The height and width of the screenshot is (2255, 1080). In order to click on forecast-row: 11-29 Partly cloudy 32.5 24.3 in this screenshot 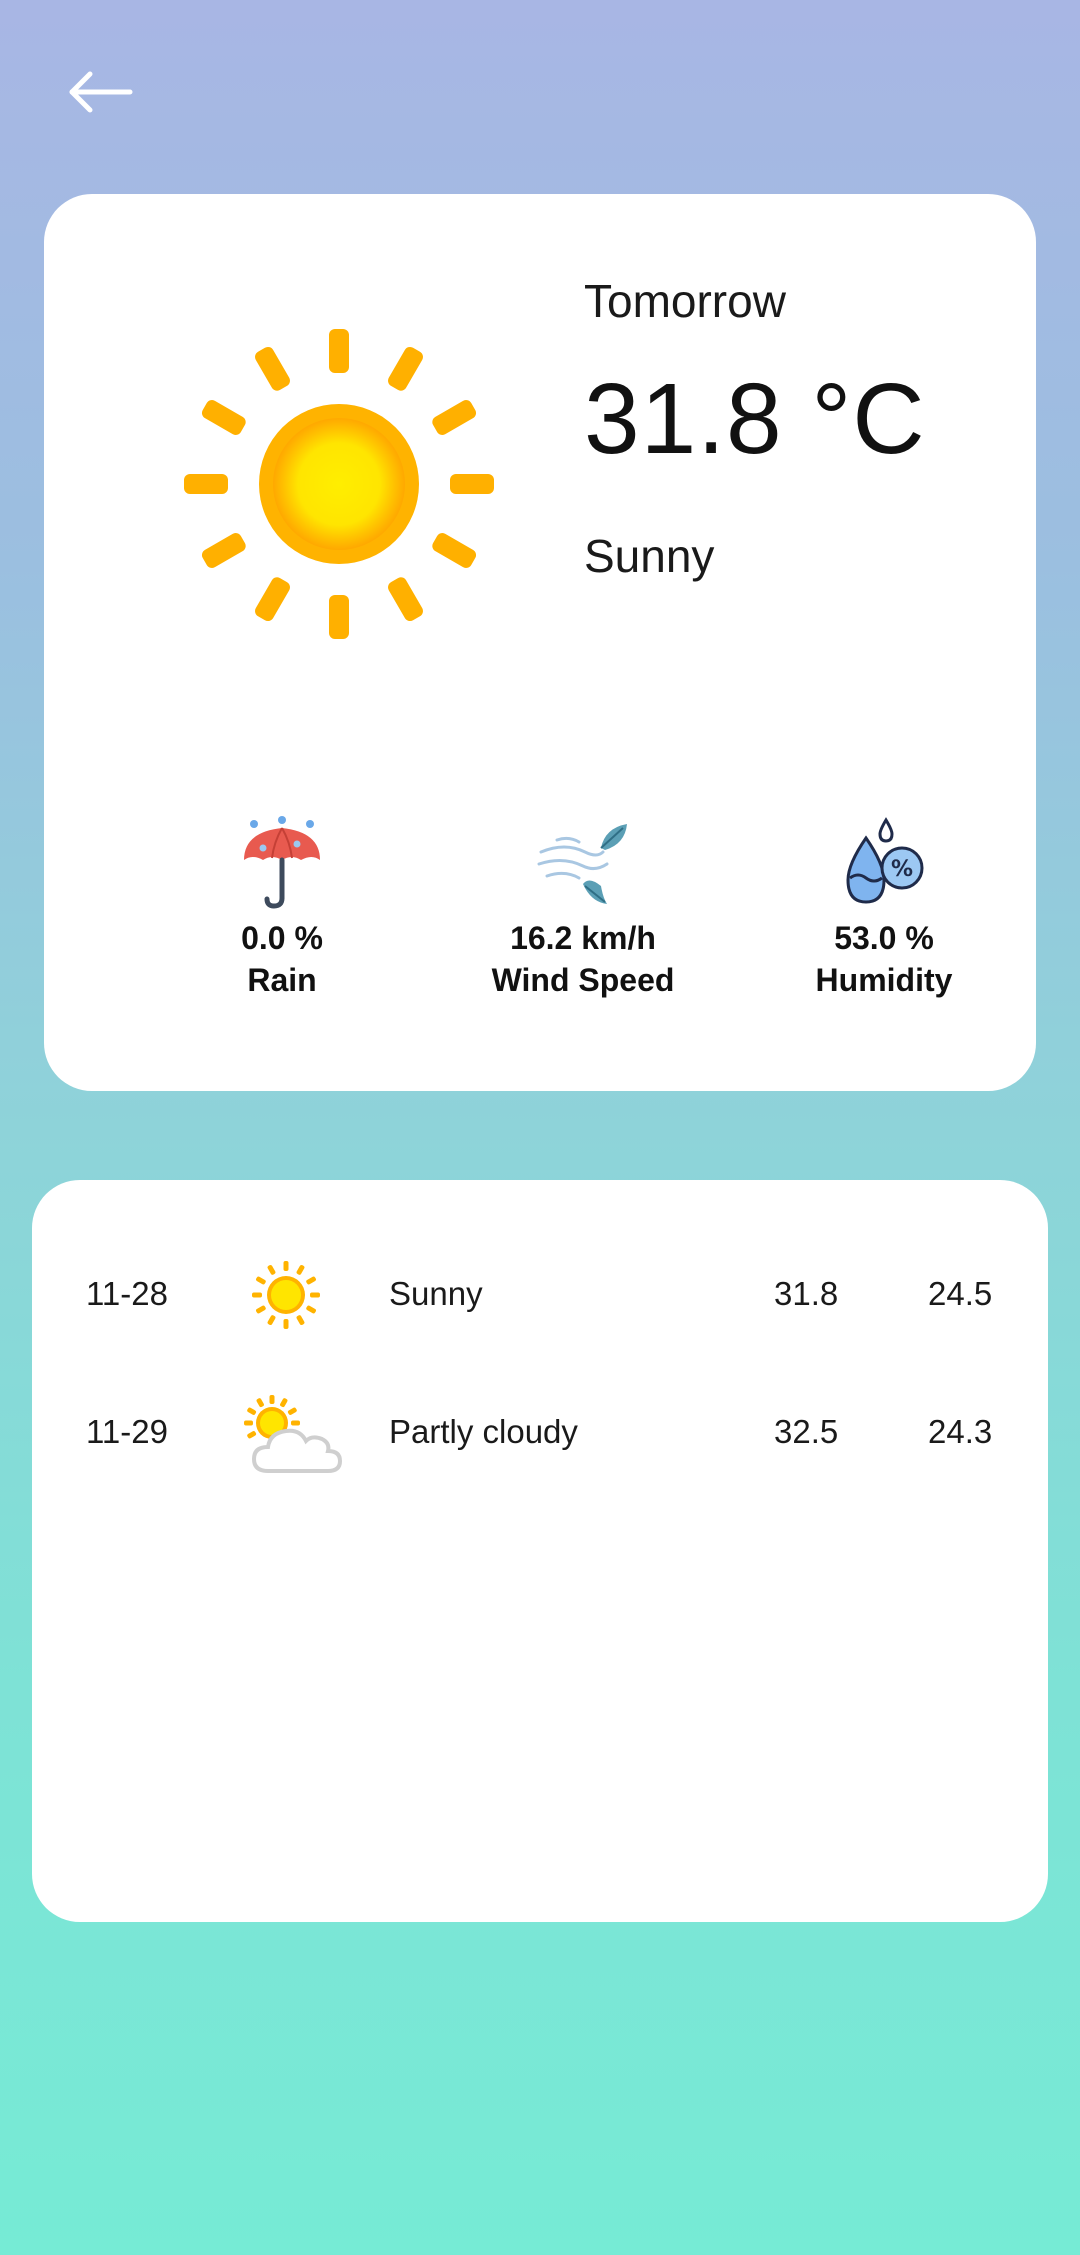, I will do `click(540, 1433)`.